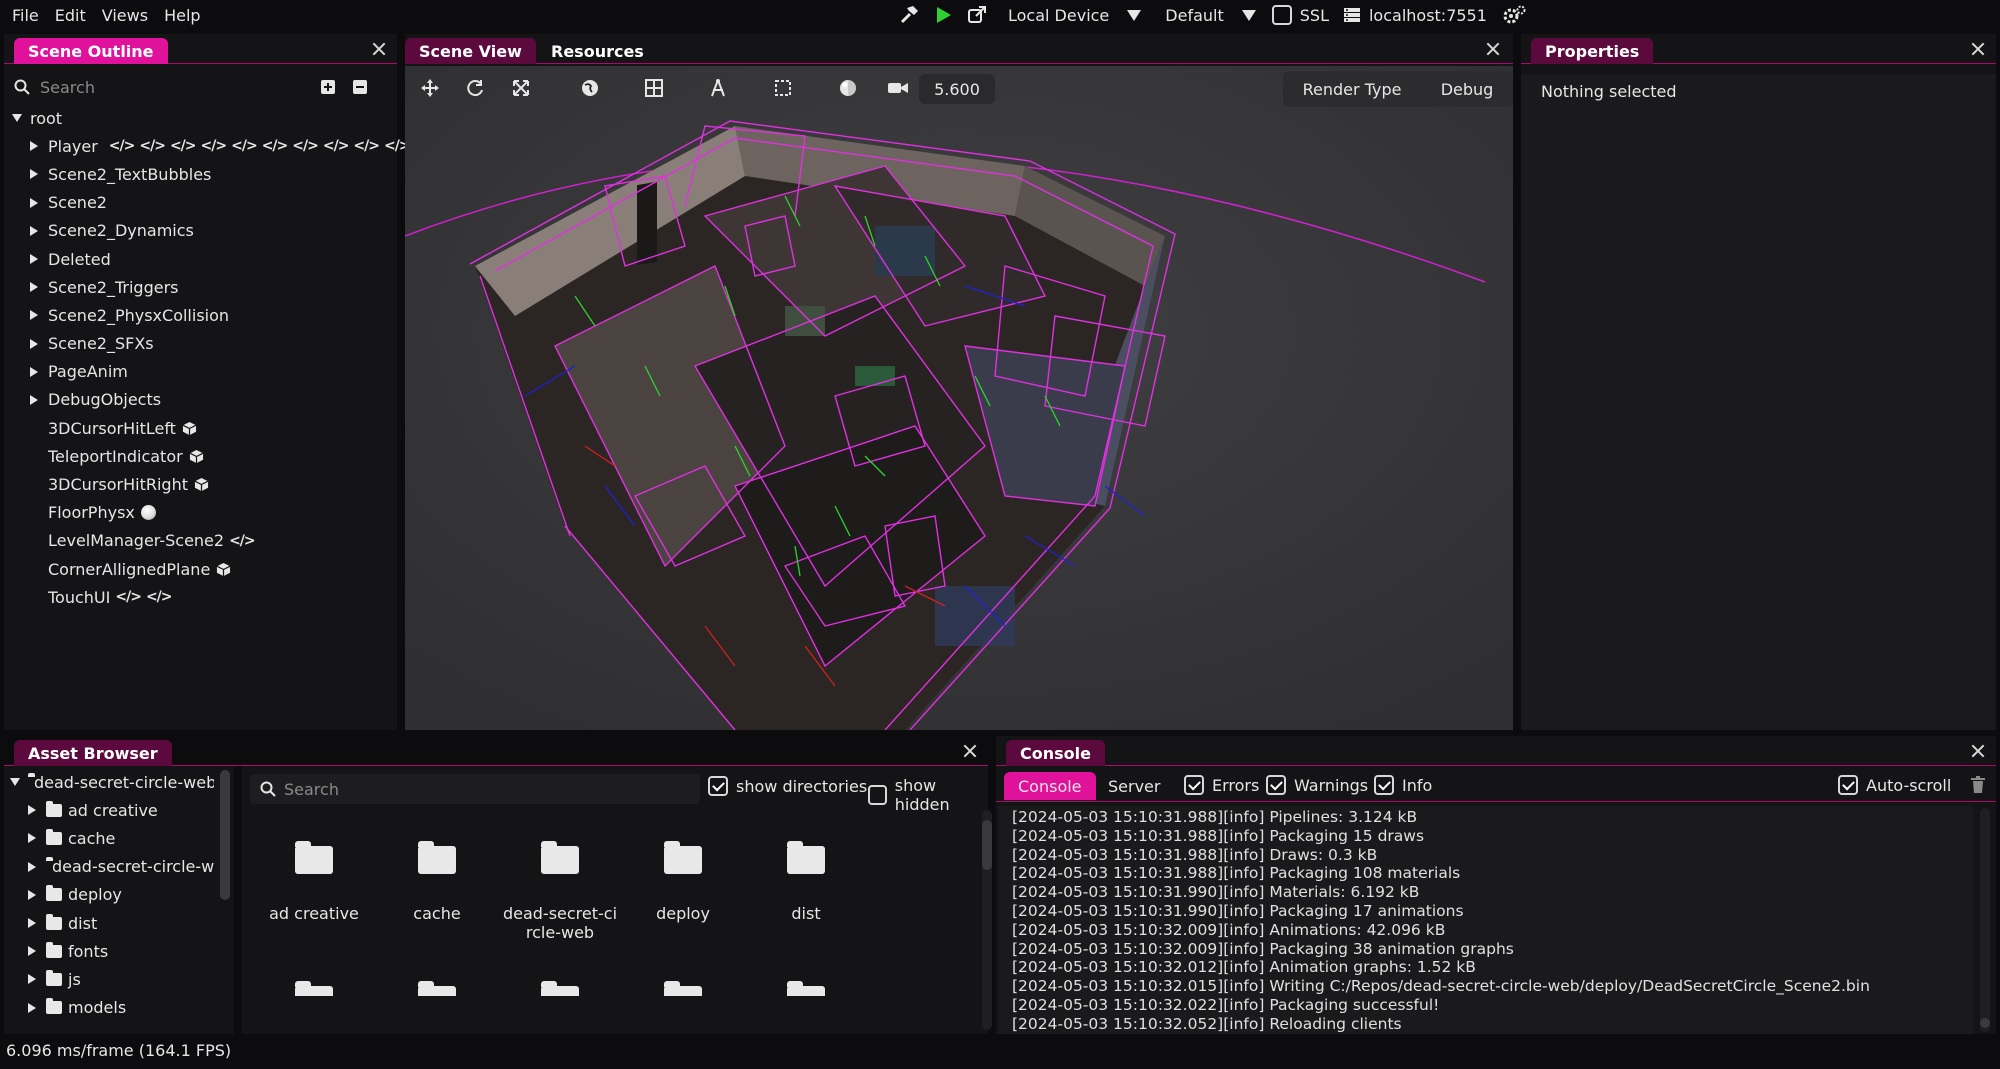  What do you see at coordinates (1985, 1023) in the screenshot?
I see `console-scrollbar` at bounding box center [1985, 1023].